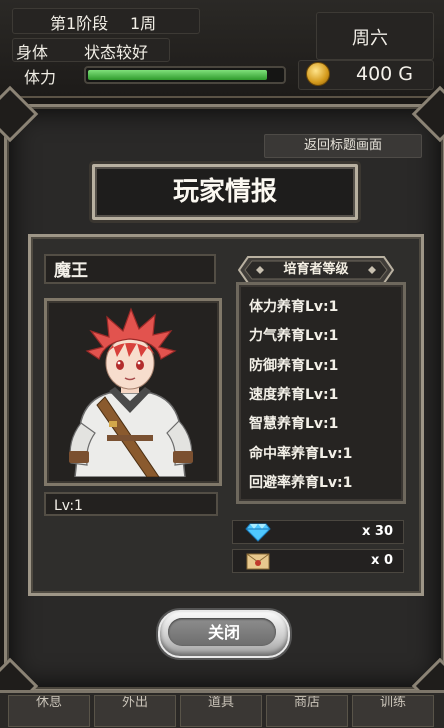  Describe the element at coordinates (258, 532) in the screenshot. I see `diamond-icon` at that location.